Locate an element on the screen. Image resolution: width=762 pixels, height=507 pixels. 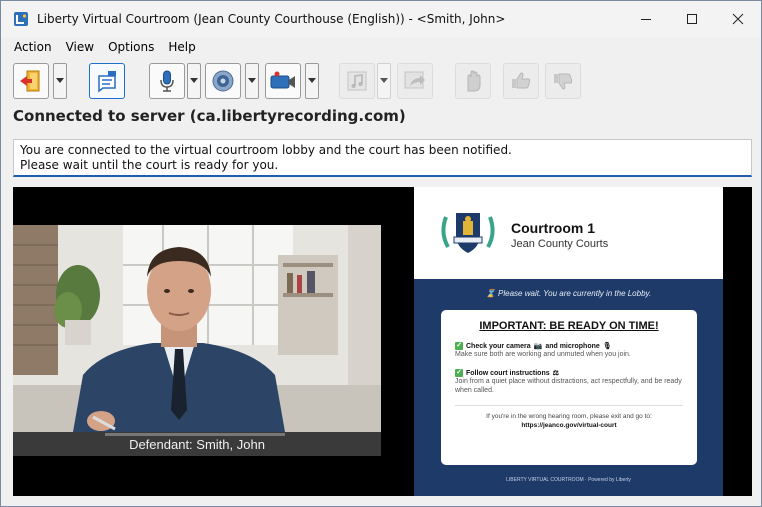
exit-door-icon is located at coordinates (30, 81).